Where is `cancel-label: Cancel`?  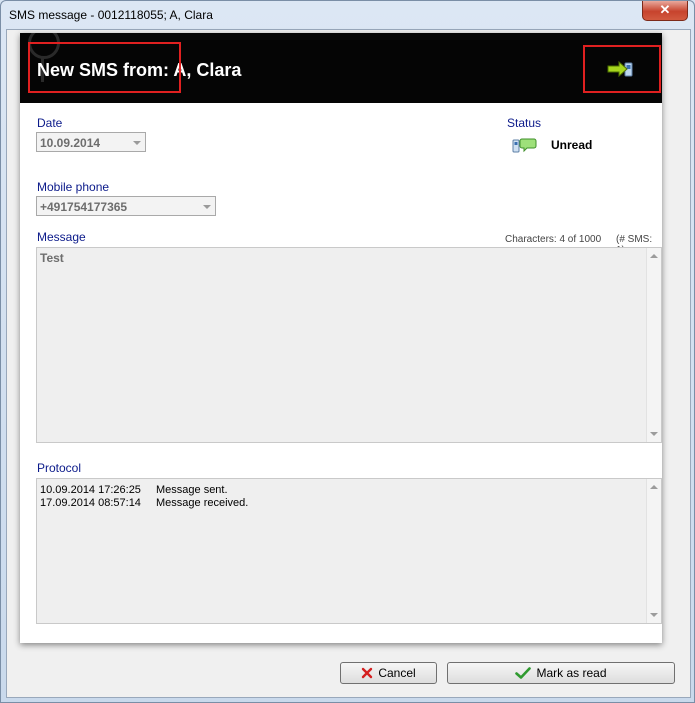 cancel-label: Cancel is located at coordinates (397, 673).